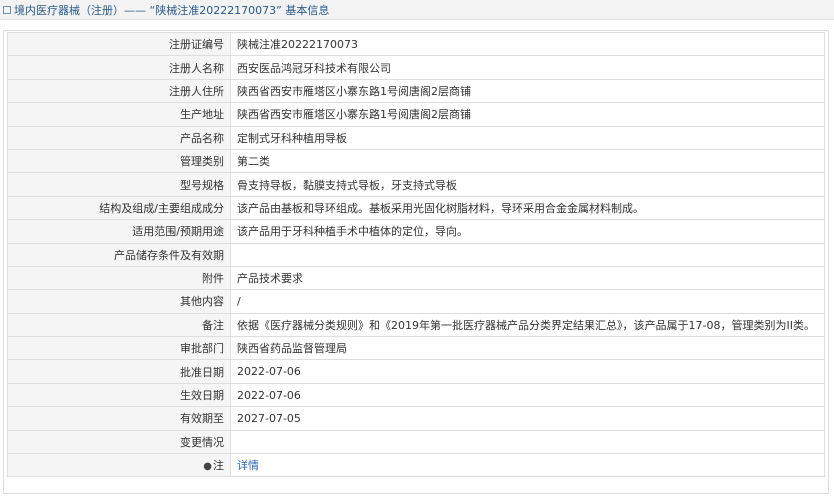 This screenshot has width=834, height=497. I want to click on row-value: 该产品用于牙科种植手术中植体的定位，导向。, so click(527, 231).